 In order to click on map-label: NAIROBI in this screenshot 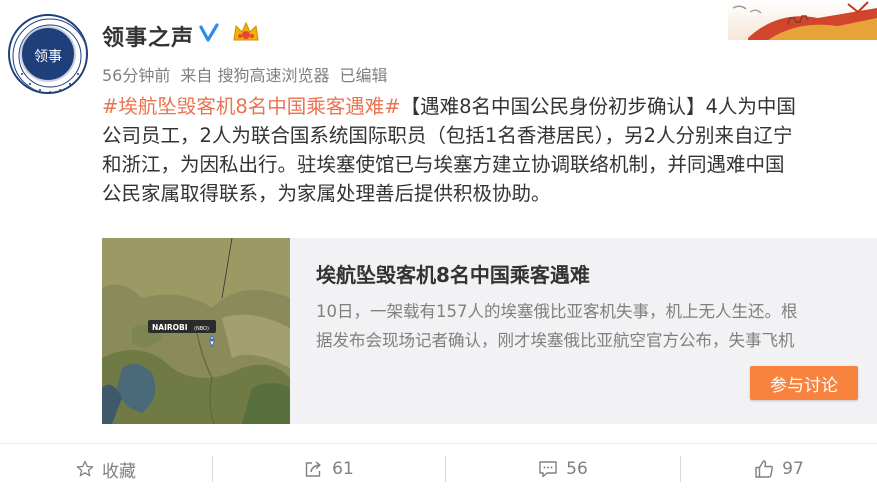, I will do `click(170, 327)`.